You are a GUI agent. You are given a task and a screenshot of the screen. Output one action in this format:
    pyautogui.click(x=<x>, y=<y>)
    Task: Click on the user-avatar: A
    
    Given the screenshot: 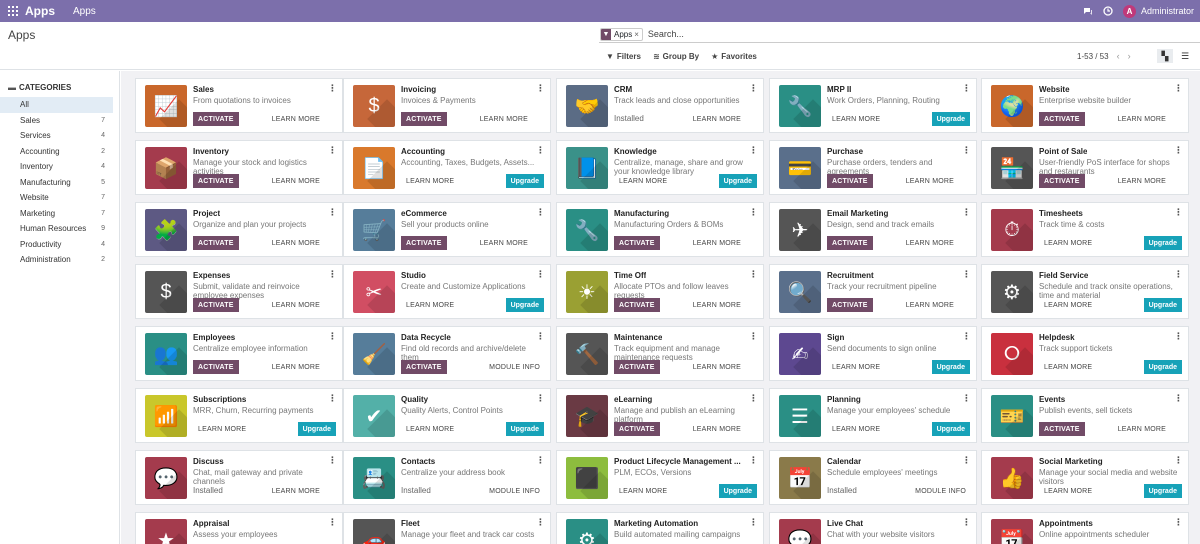 What is the action you would take?
    pyautogui.click(x=1129, y=11)
    